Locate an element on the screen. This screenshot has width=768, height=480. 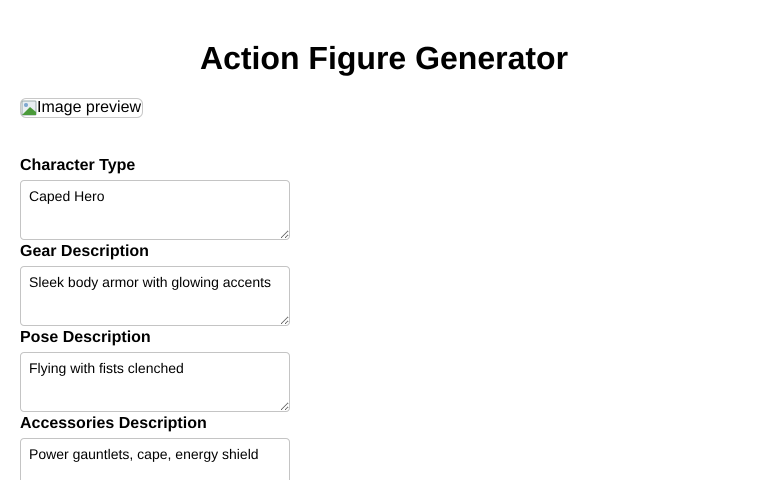
field-label: Pose Description is located at coordinates (85, 338).